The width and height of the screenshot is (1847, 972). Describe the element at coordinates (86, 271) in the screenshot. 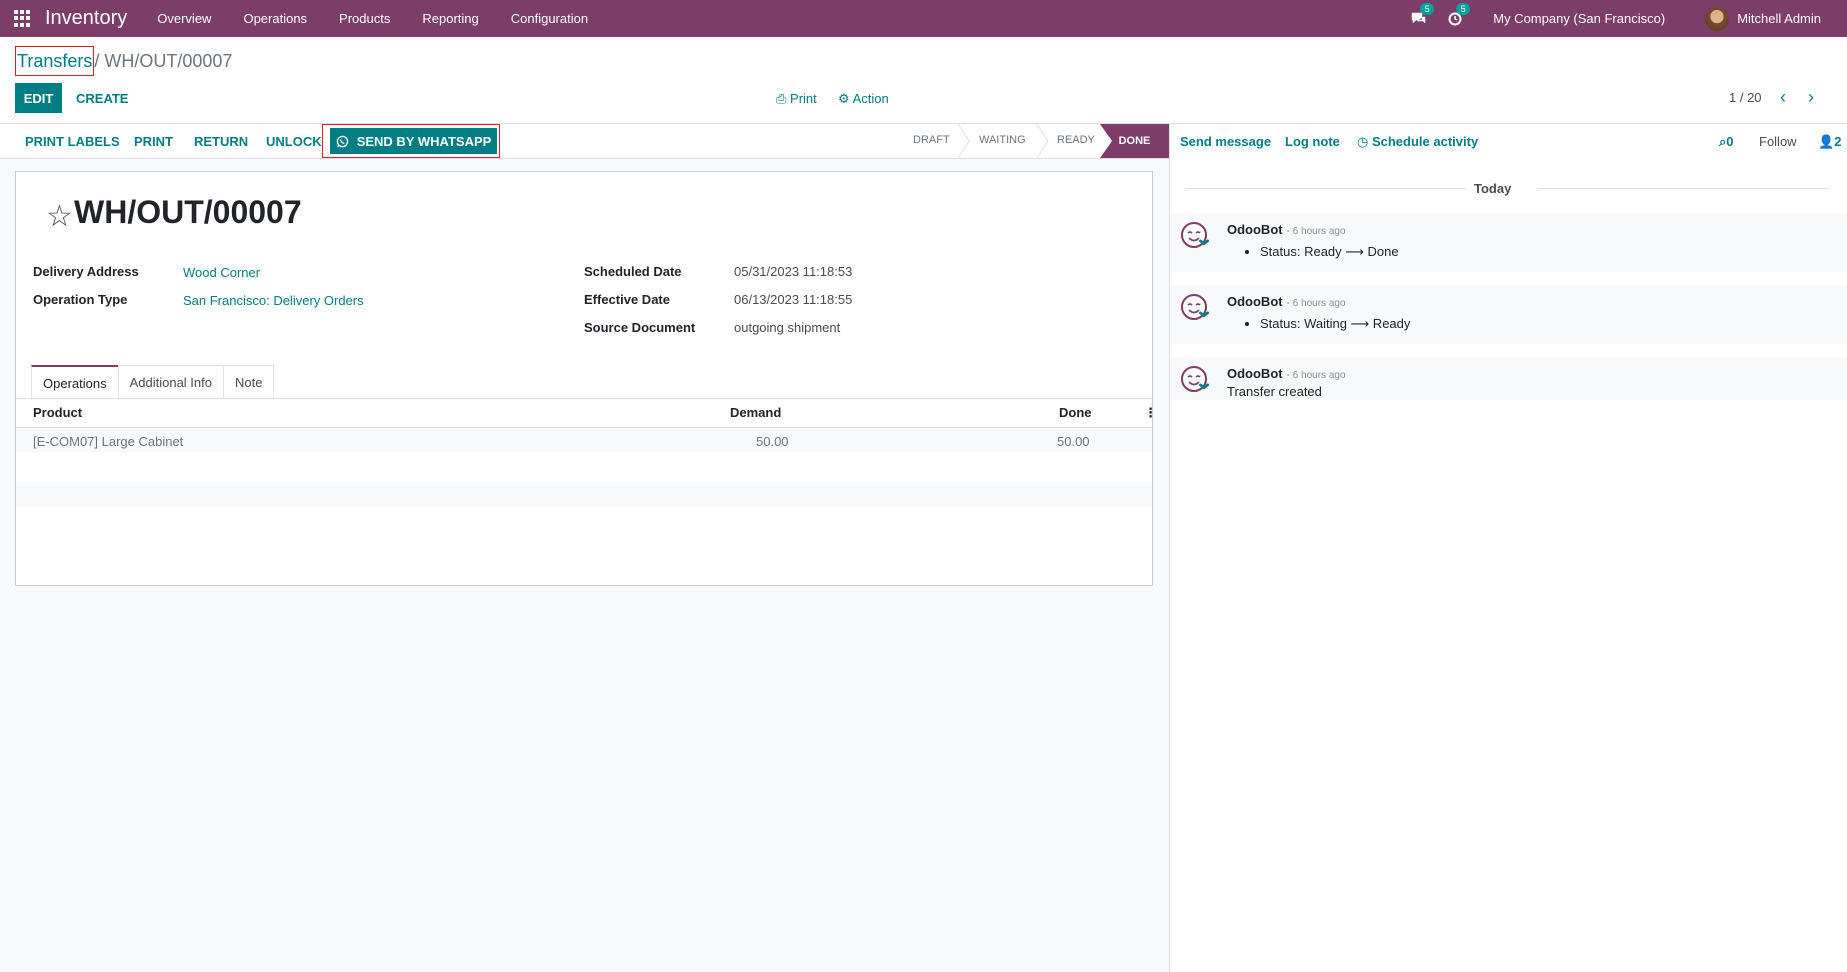

I see `delivery-address-label: Delivery Address` at that location.